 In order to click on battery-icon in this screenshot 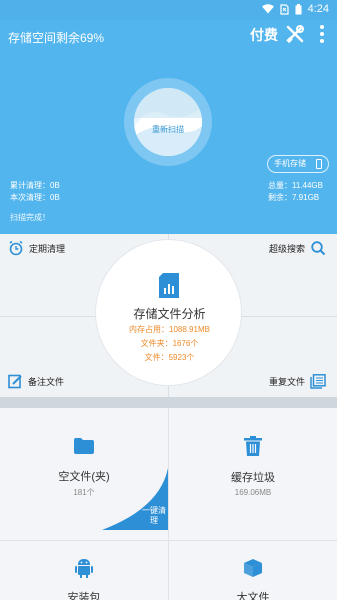, I will do `click(298, 8)`.